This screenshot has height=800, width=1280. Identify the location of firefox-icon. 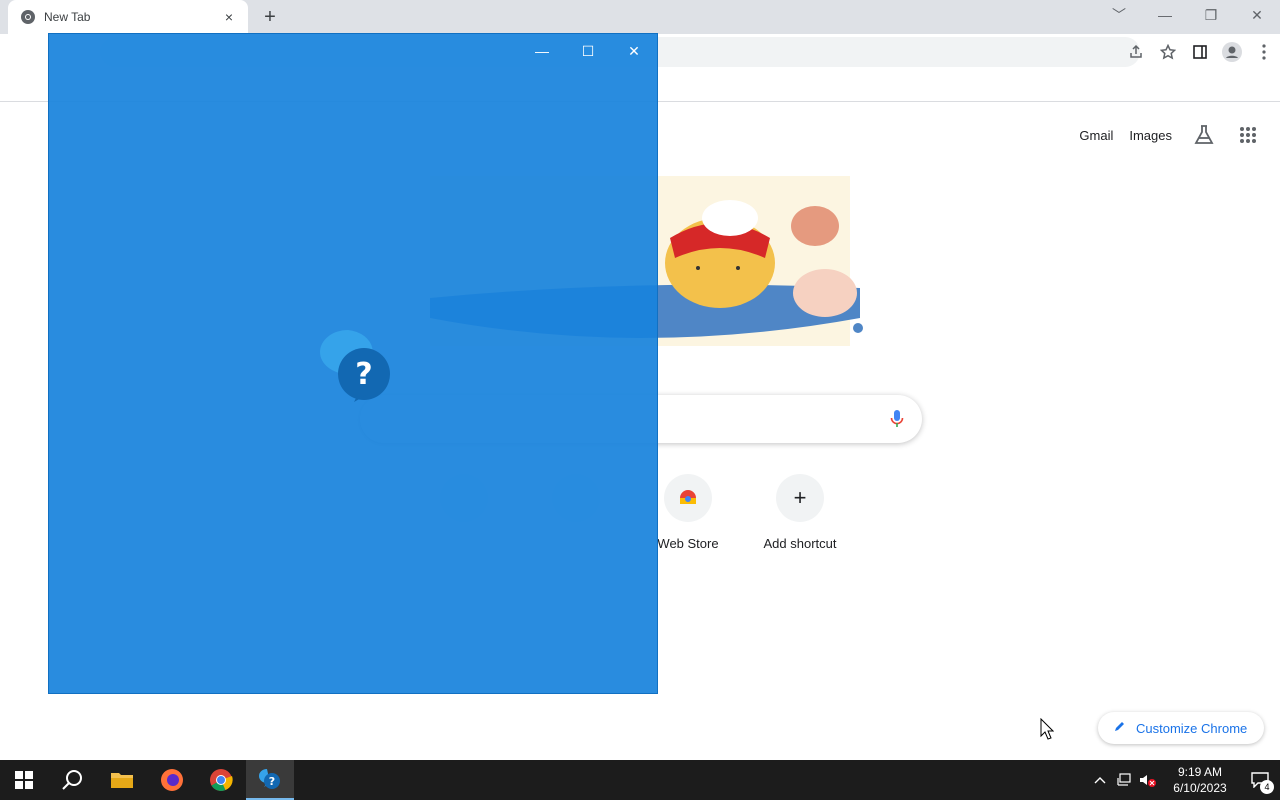
(172, 780).